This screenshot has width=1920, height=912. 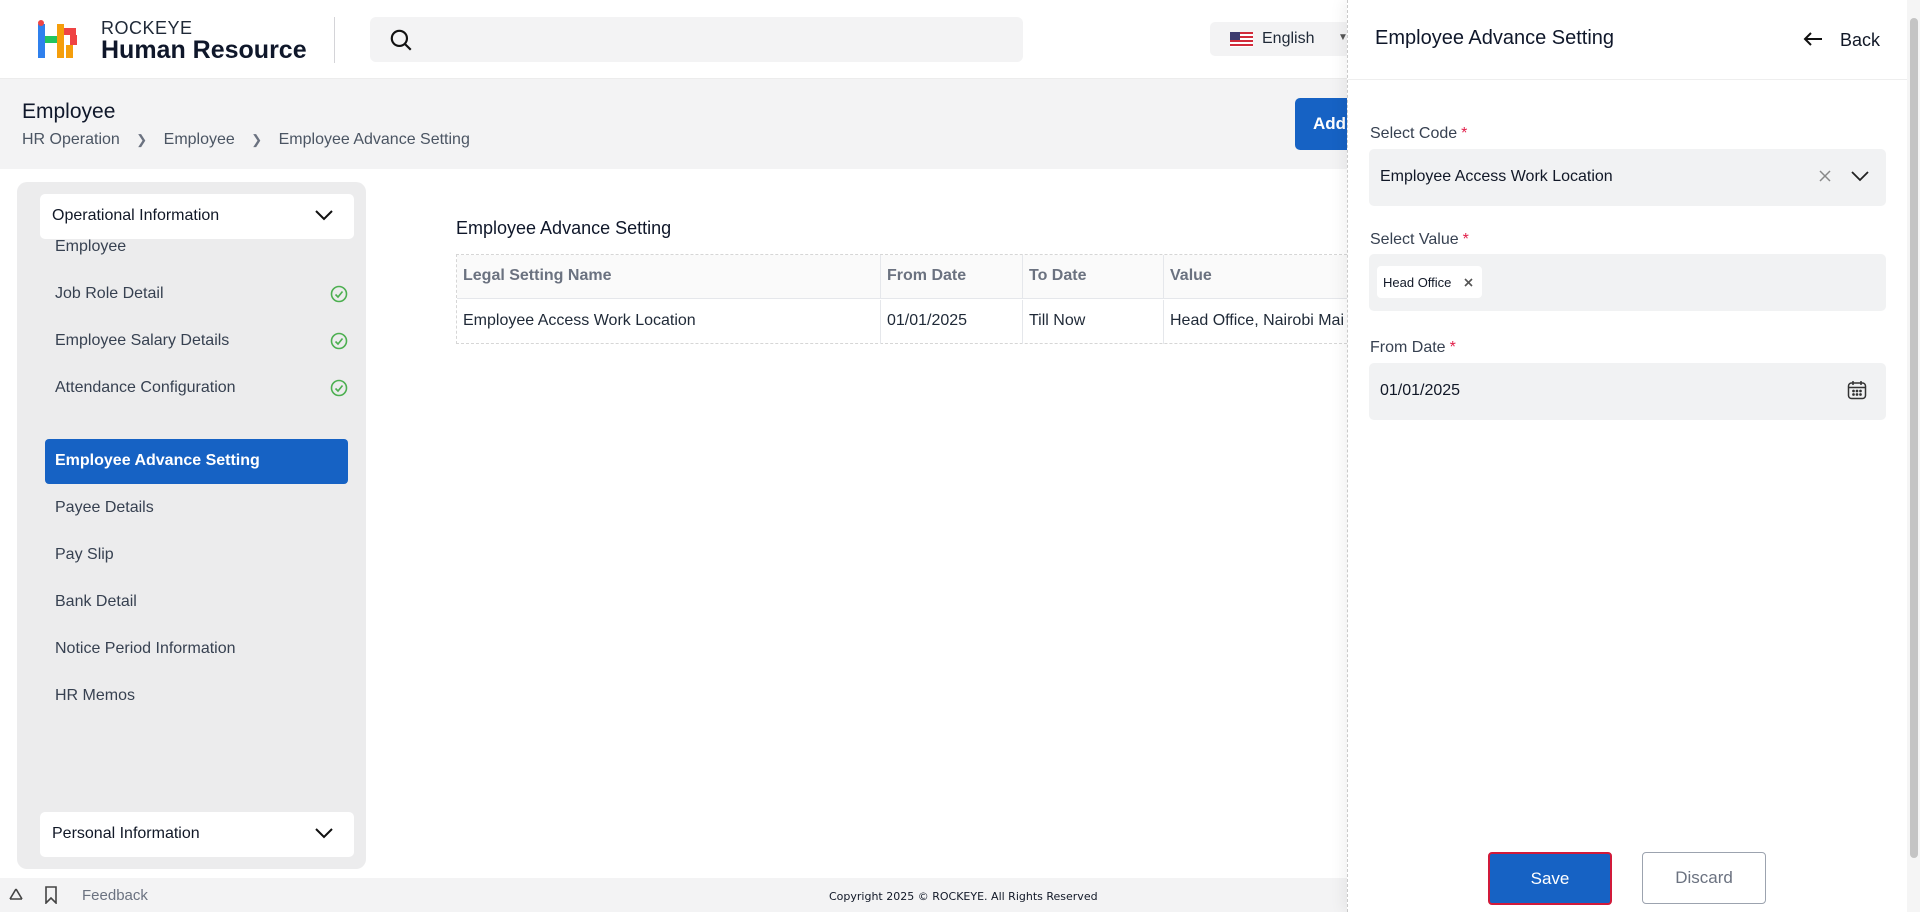 What do you see at coordinates (952, 322) in the screenshot?
I see `table-cell: 01/01/2025` at bounding box center [952, 322].